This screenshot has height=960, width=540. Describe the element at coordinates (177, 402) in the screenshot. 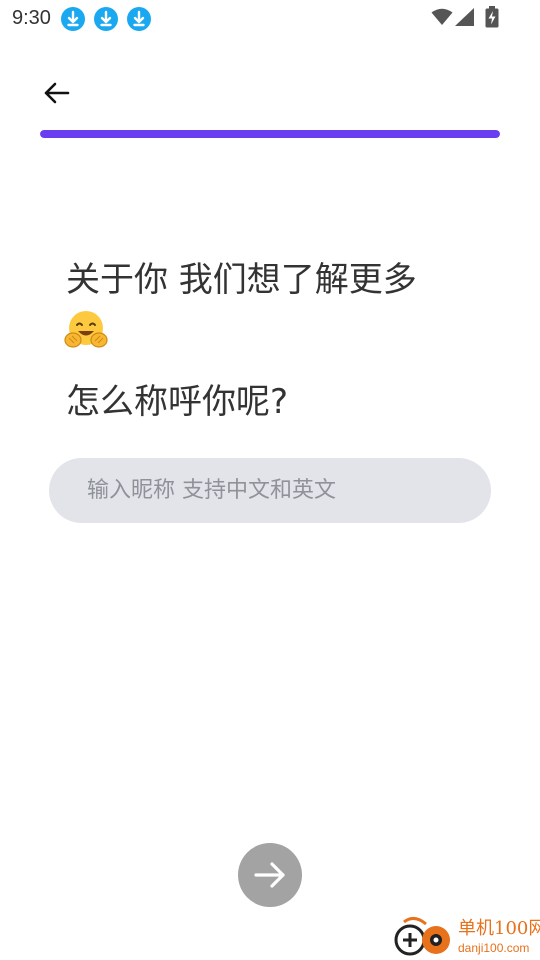

I see `question-heading: 怎么称呼你呢?` at that location.